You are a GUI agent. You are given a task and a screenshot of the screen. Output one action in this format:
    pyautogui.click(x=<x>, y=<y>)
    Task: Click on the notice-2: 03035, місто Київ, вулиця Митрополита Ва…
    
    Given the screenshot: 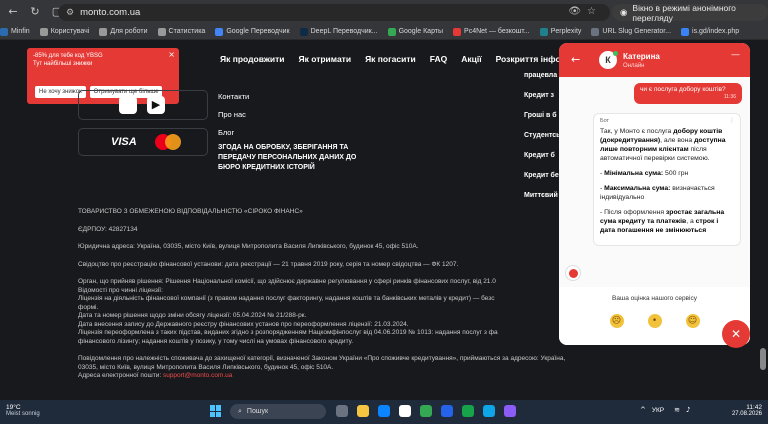 What is the action you would take?
    pyautogui.click(x=206, y=367)
    